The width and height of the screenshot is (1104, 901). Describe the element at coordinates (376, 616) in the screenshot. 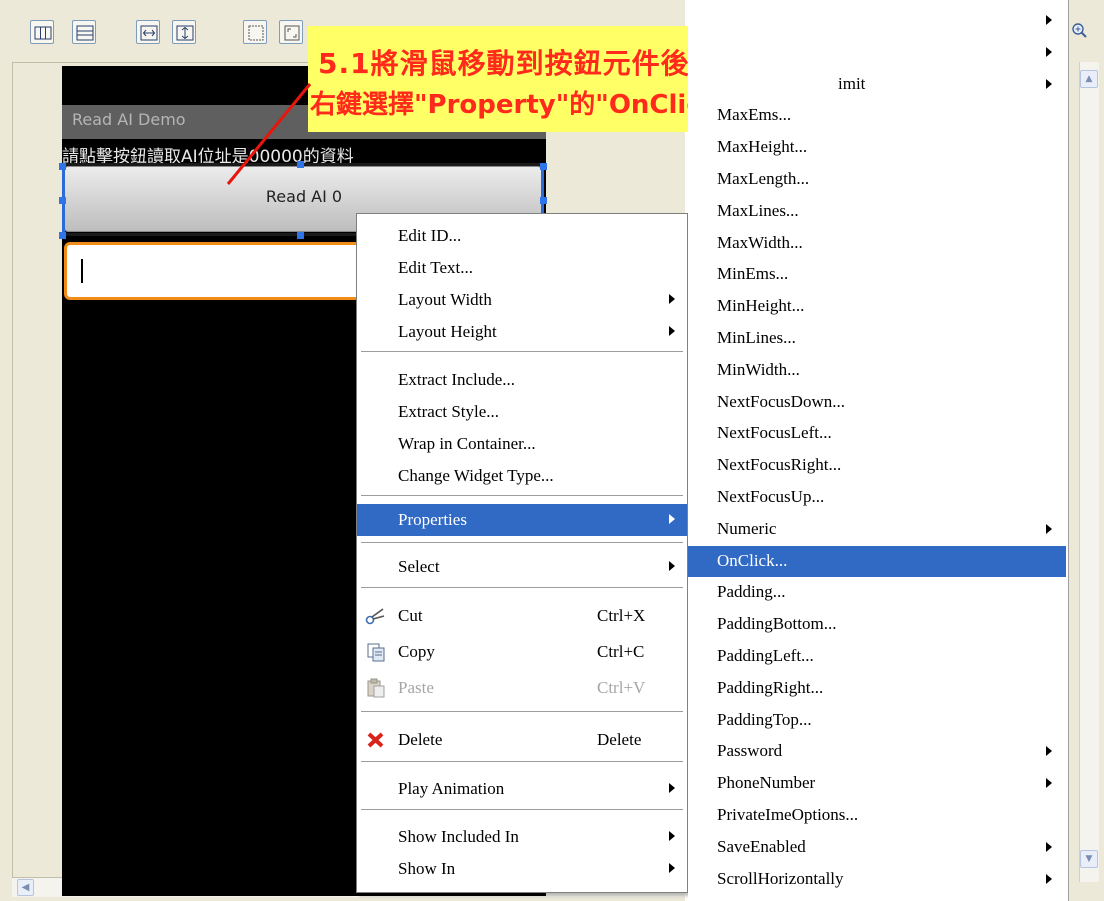

I see `scissors-icon` at that location.